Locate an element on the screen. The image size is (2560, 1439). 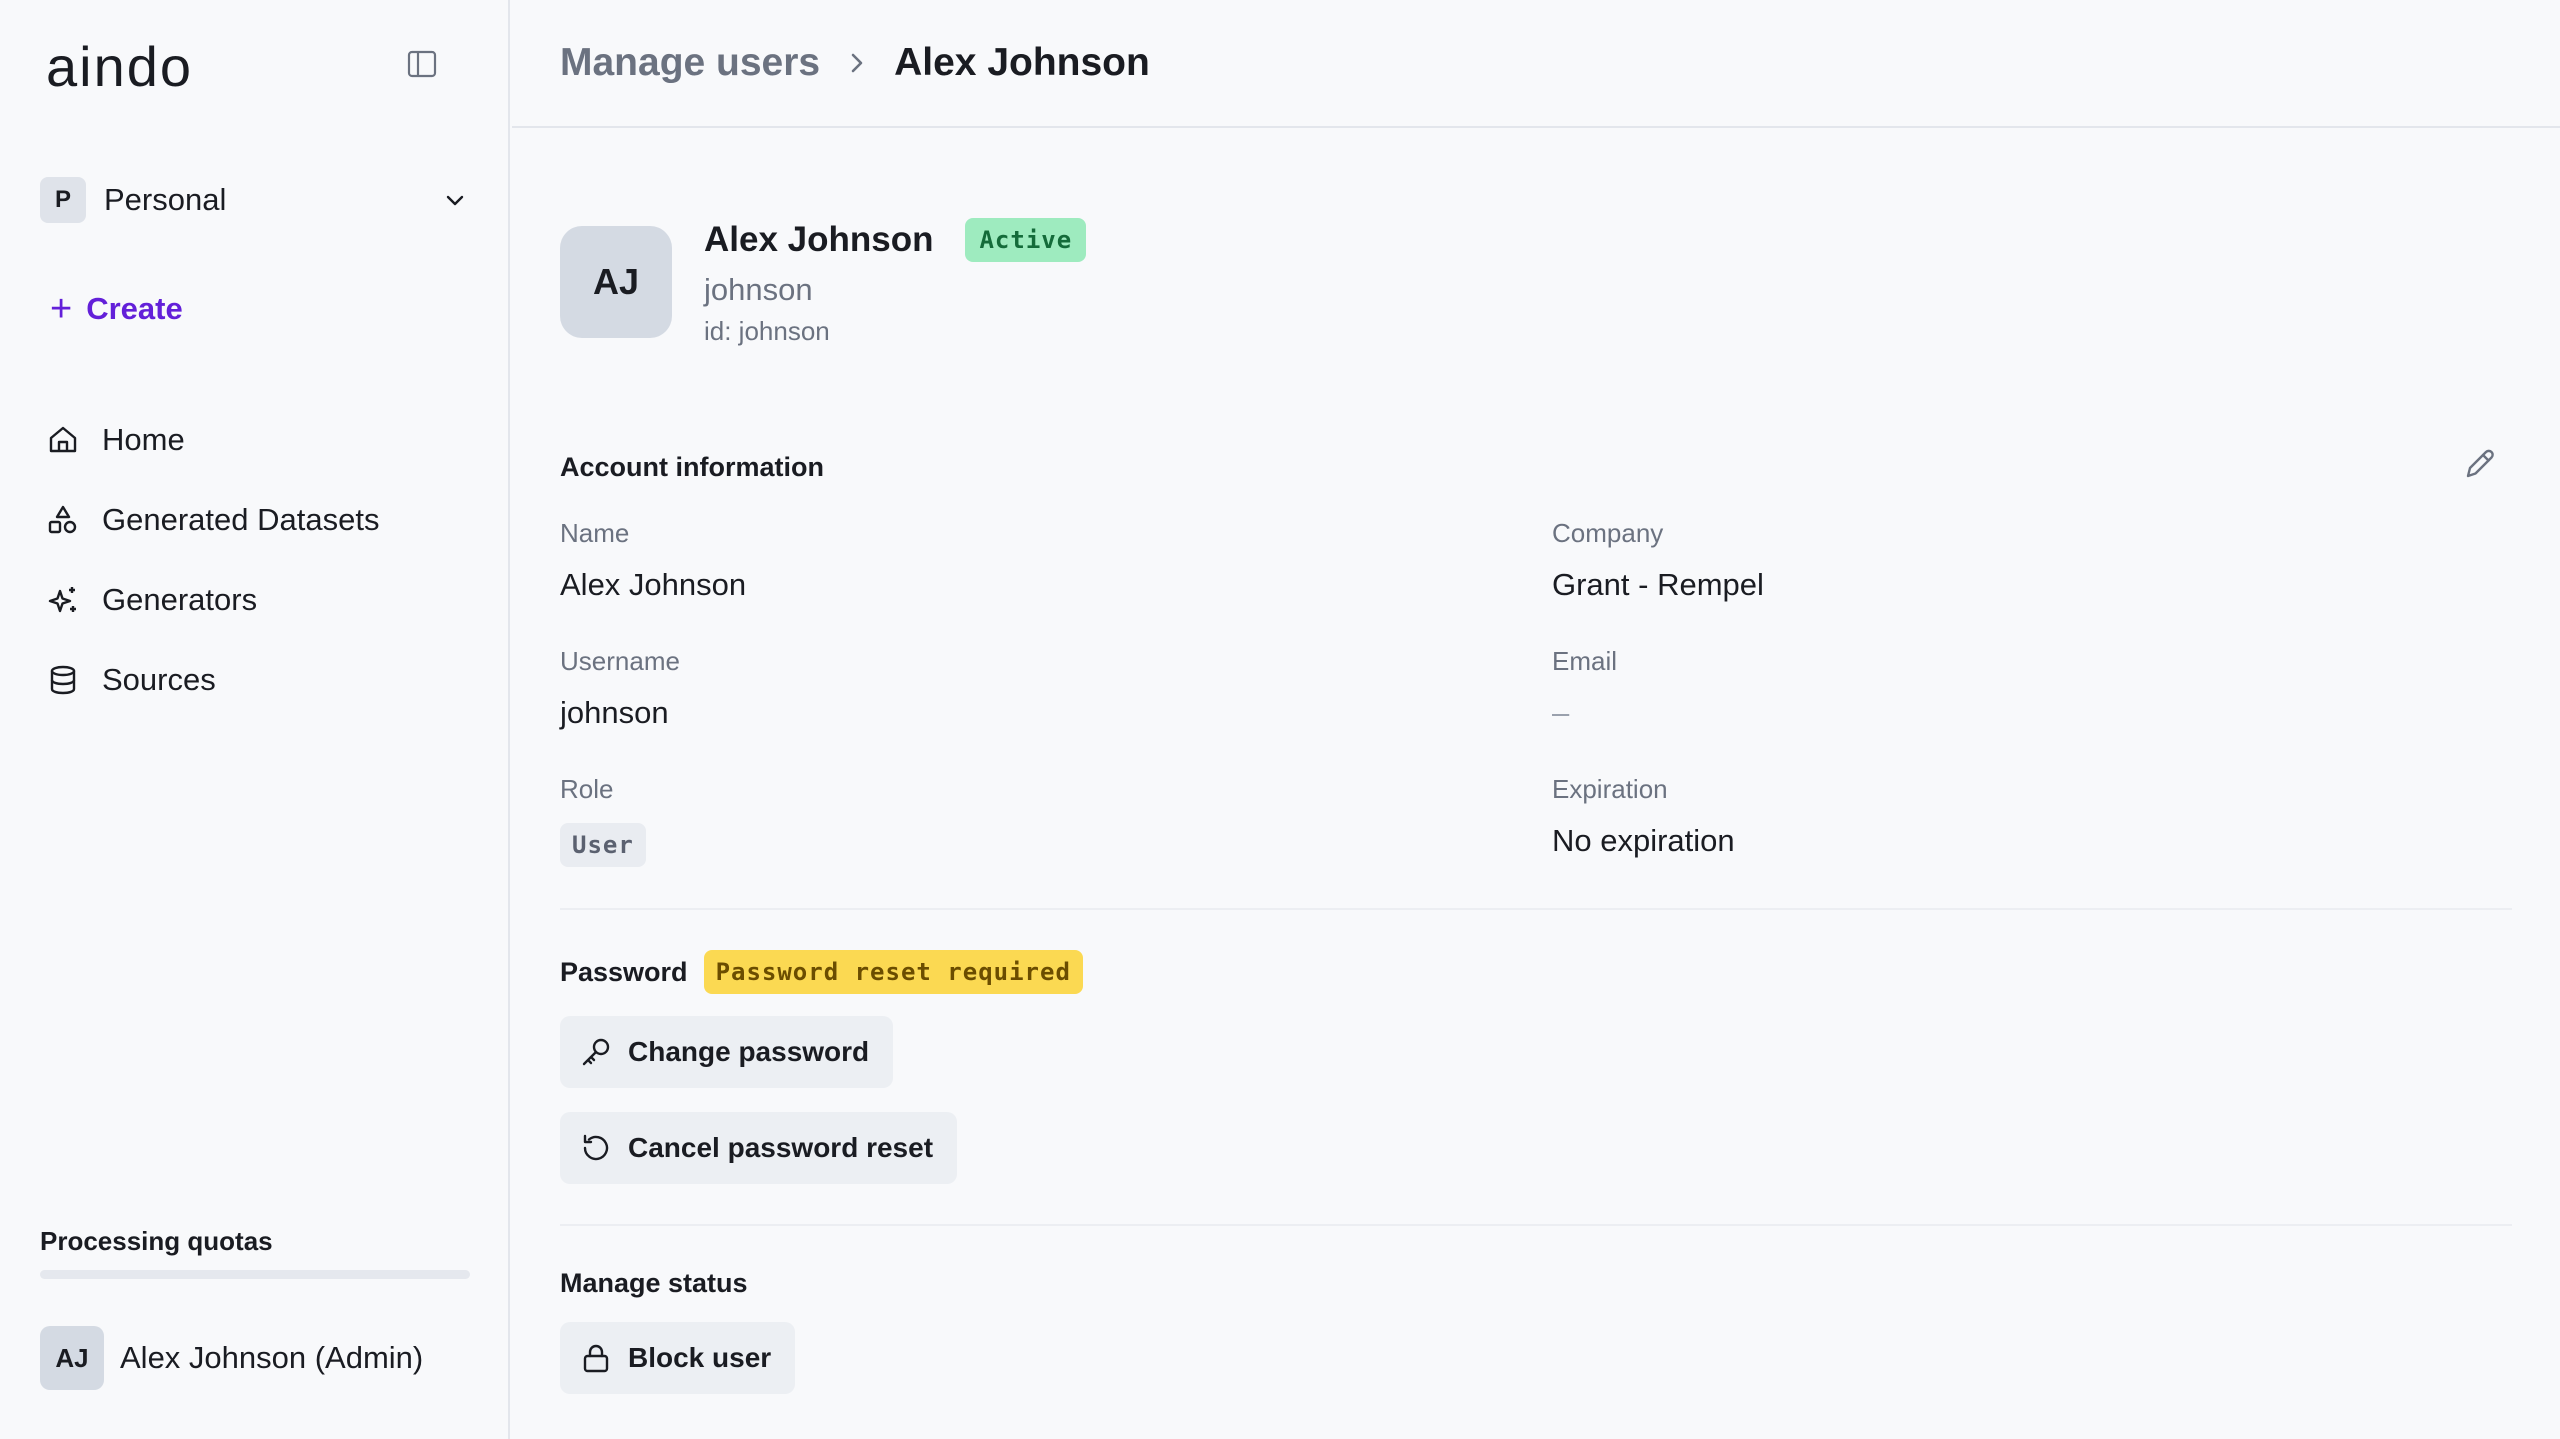
username-label: Username is located at coordinates (620, 661).